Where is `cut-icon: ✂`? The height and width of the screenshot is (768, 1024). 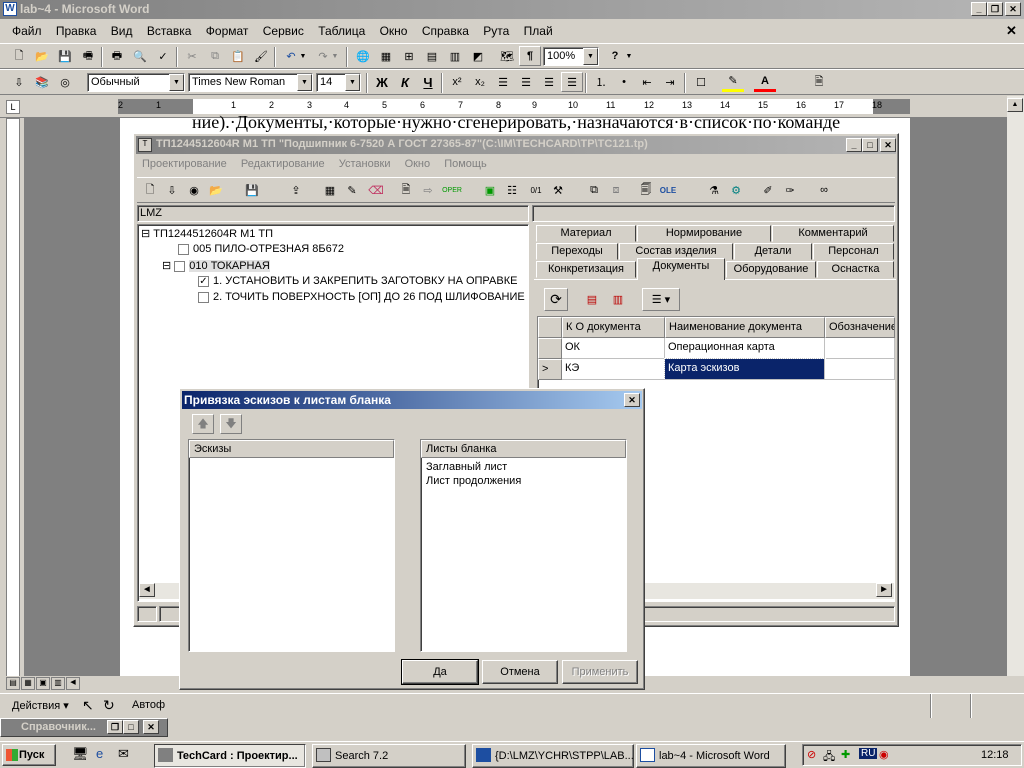
cut-icon: ✂ is located at coordinates (192, 56).